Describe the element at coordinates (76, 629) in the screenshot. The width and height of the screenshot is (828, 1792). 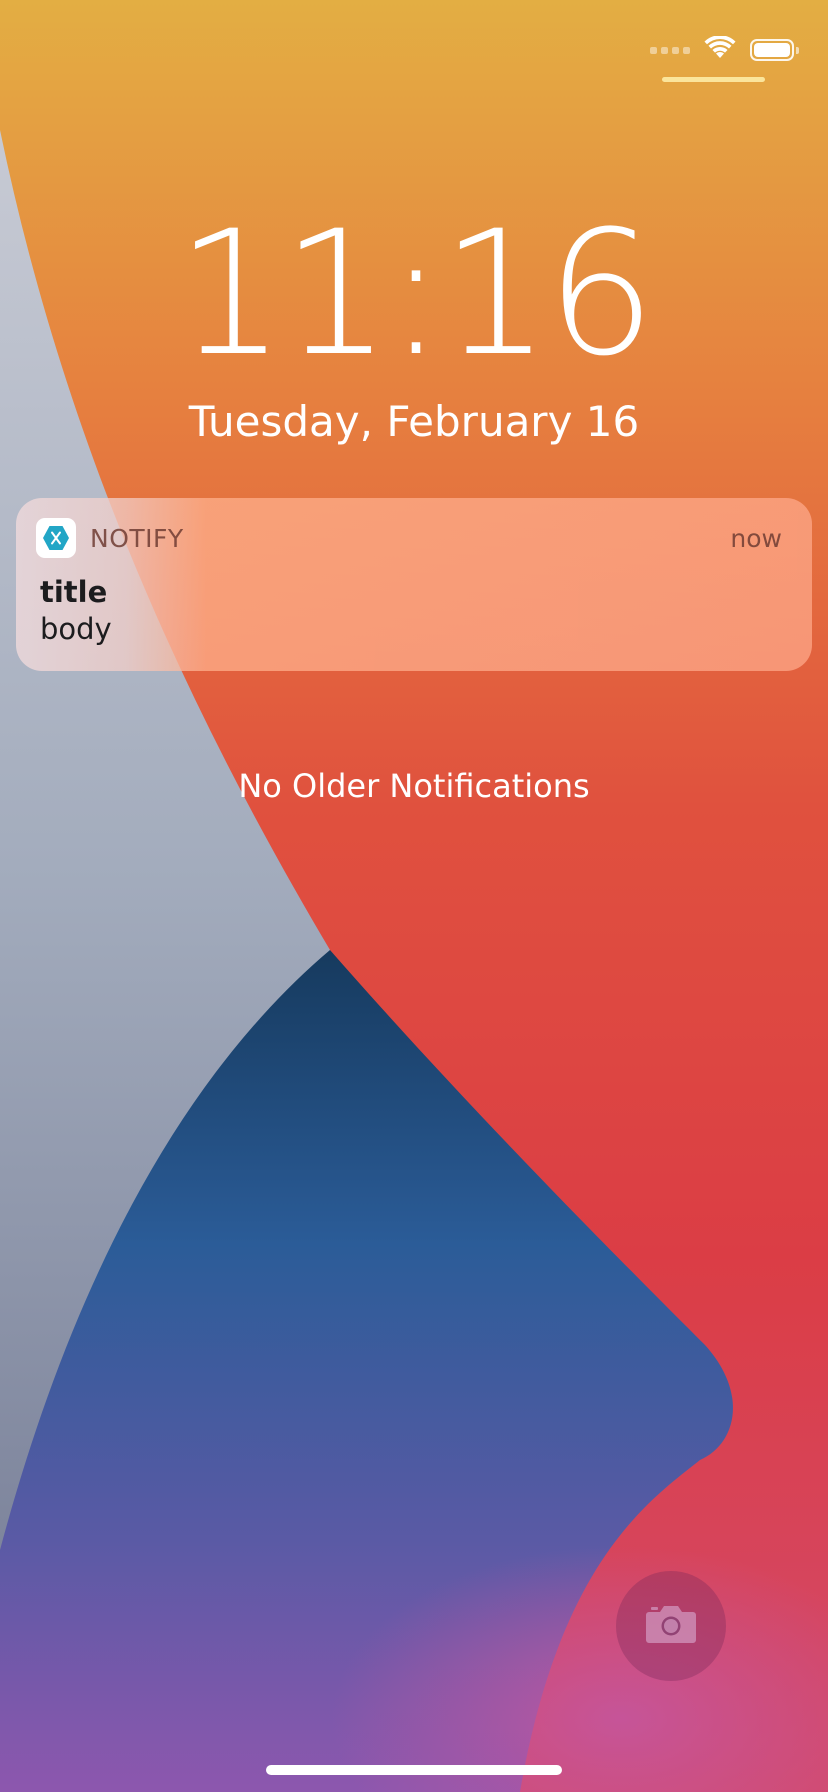
I see `notification-body: body` at that location.